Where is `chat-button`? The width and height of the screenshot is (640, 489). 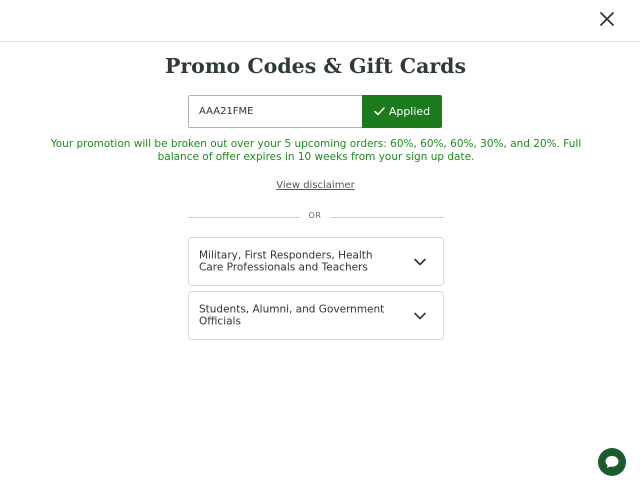 chat-button is located at coordinates (612, 462).